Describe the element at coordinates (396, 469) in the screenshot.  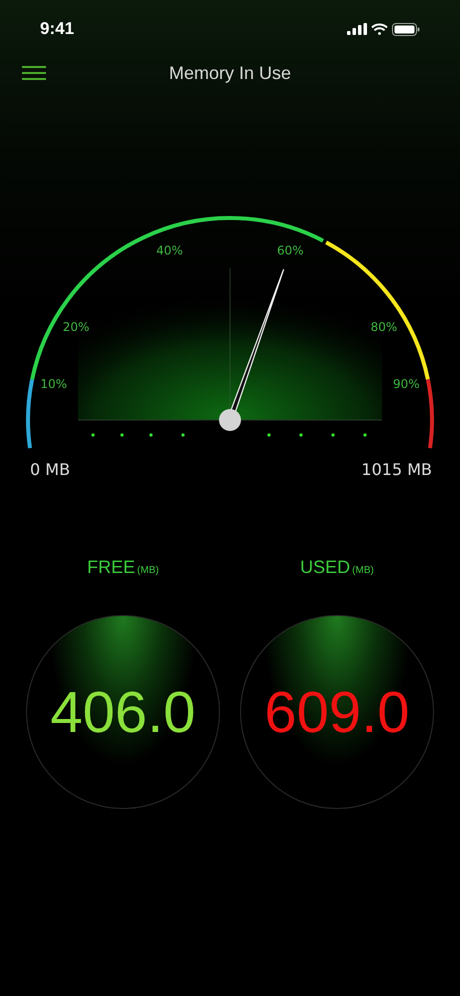
I see `max-label: 1015 MB` at that location.